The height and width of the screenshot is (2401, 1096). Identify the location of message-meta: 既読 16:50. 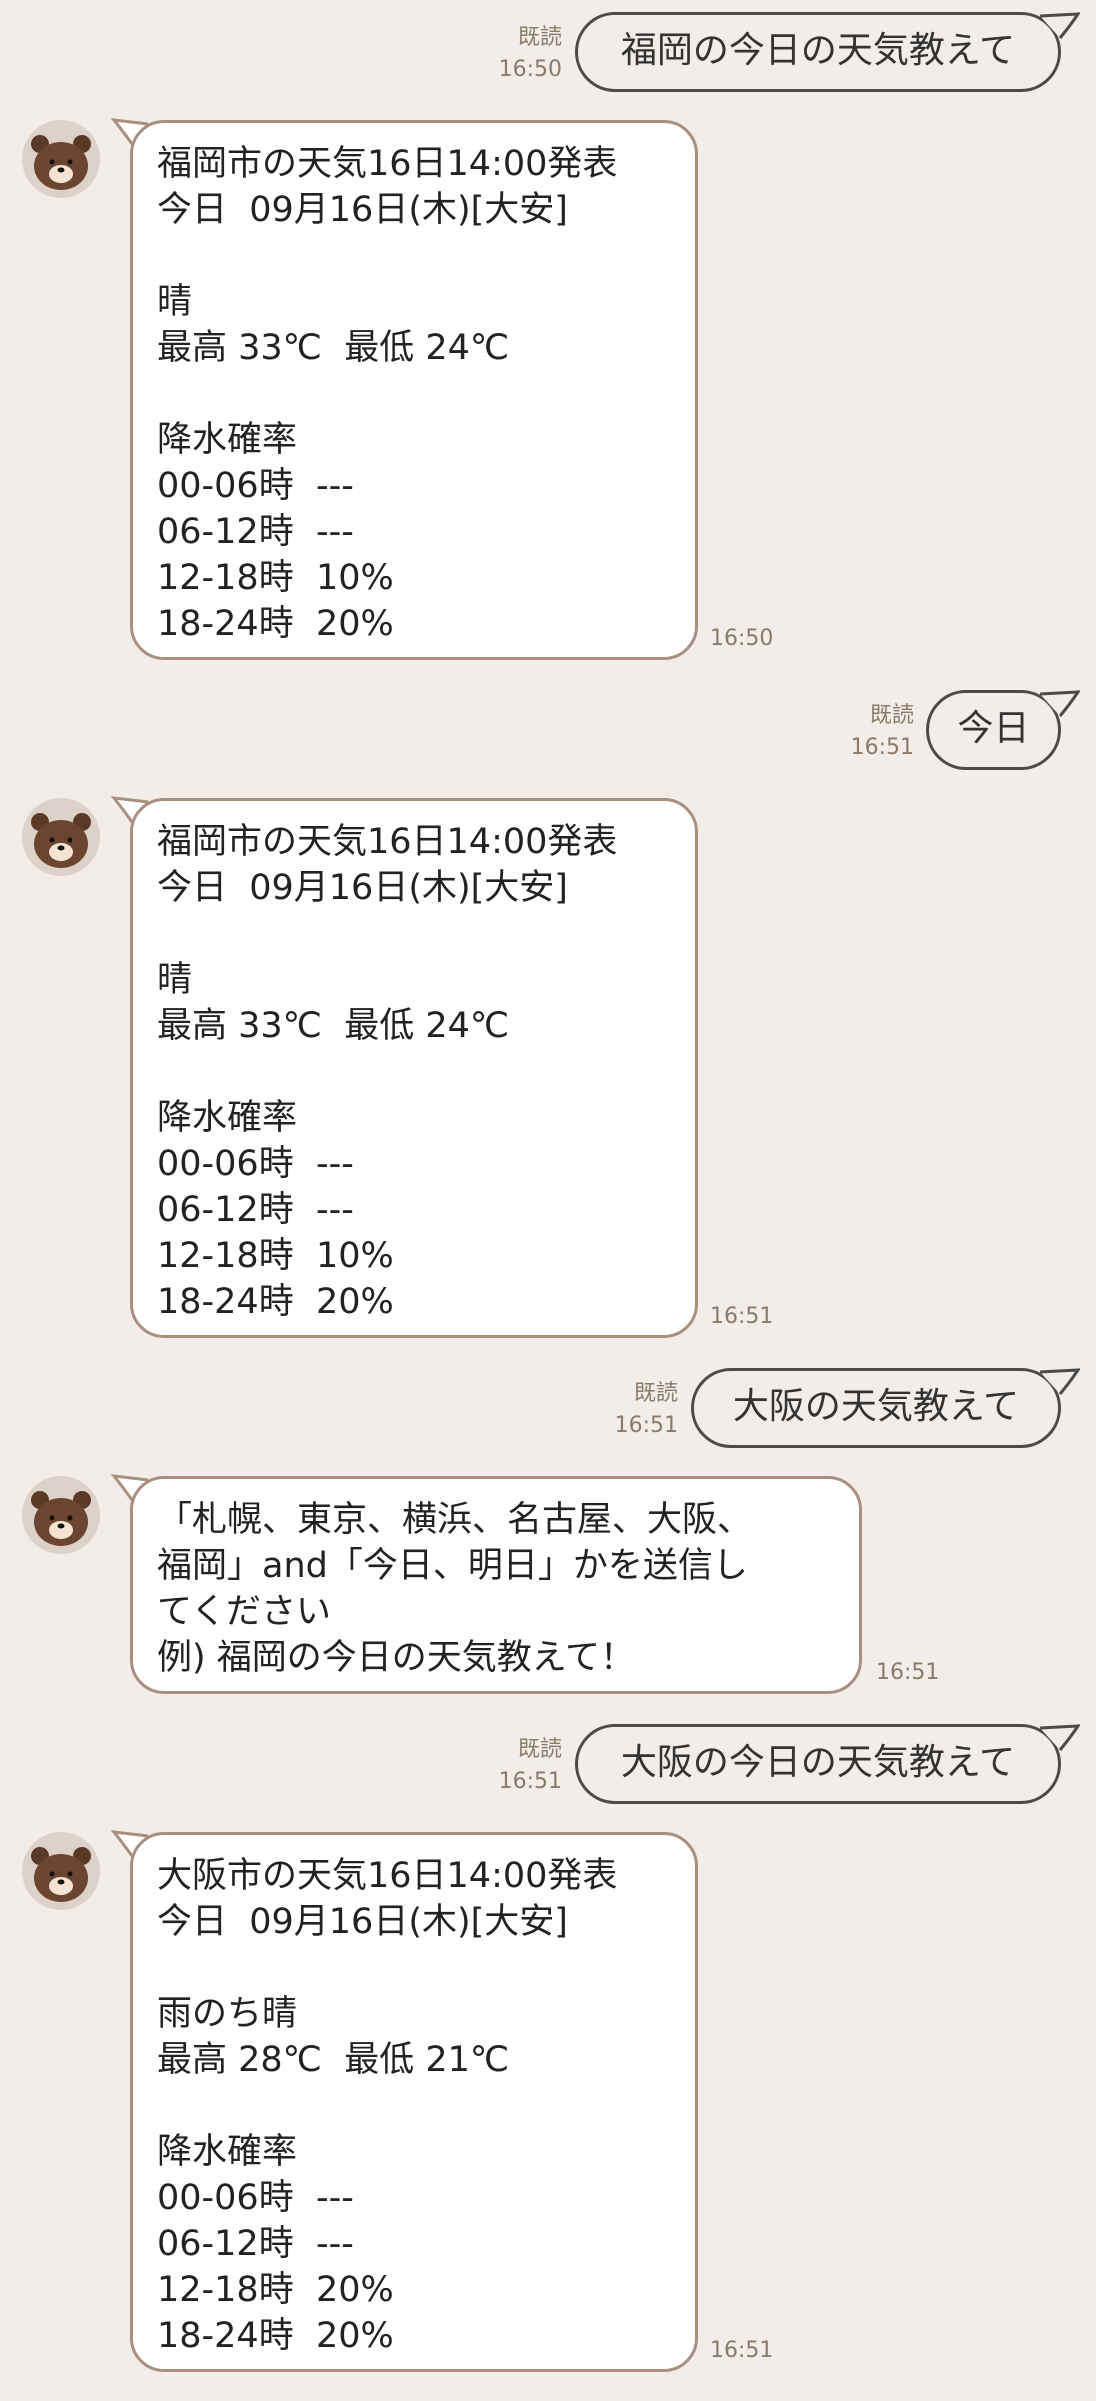
(530, 54).